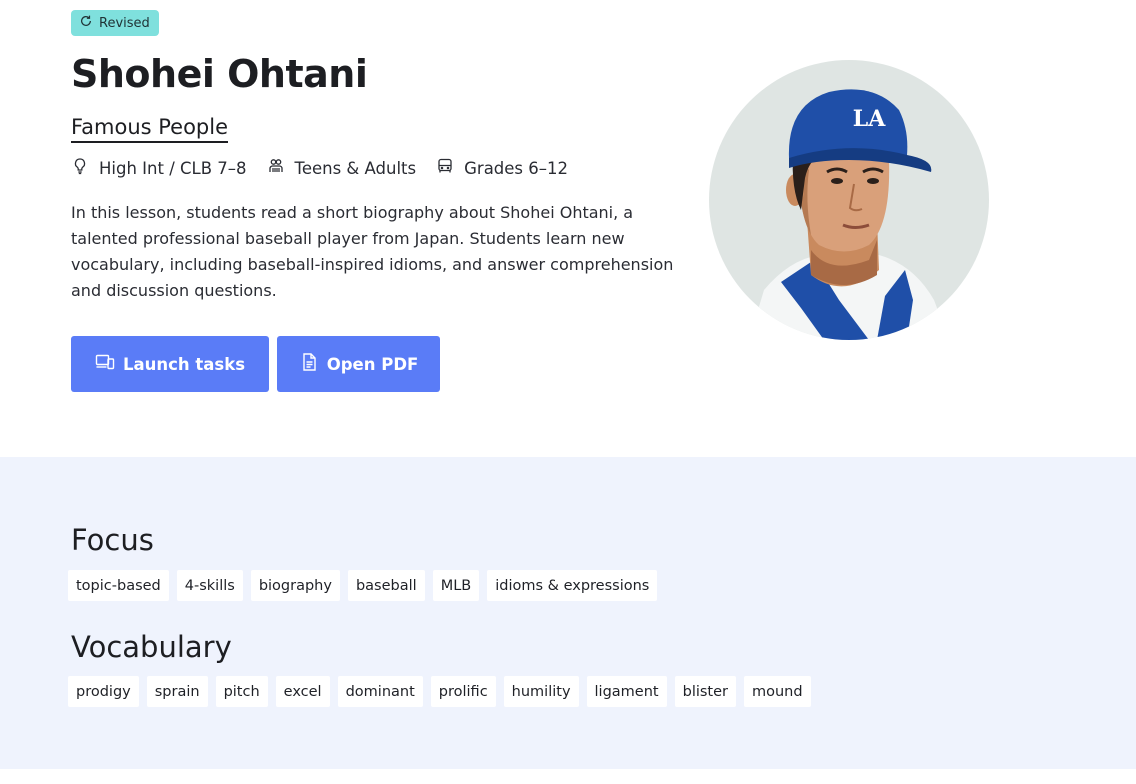  Describe the element at coordinates (151, 647) in the screenshot. I see `vocabulary-heading: Vocabulary` at that location.